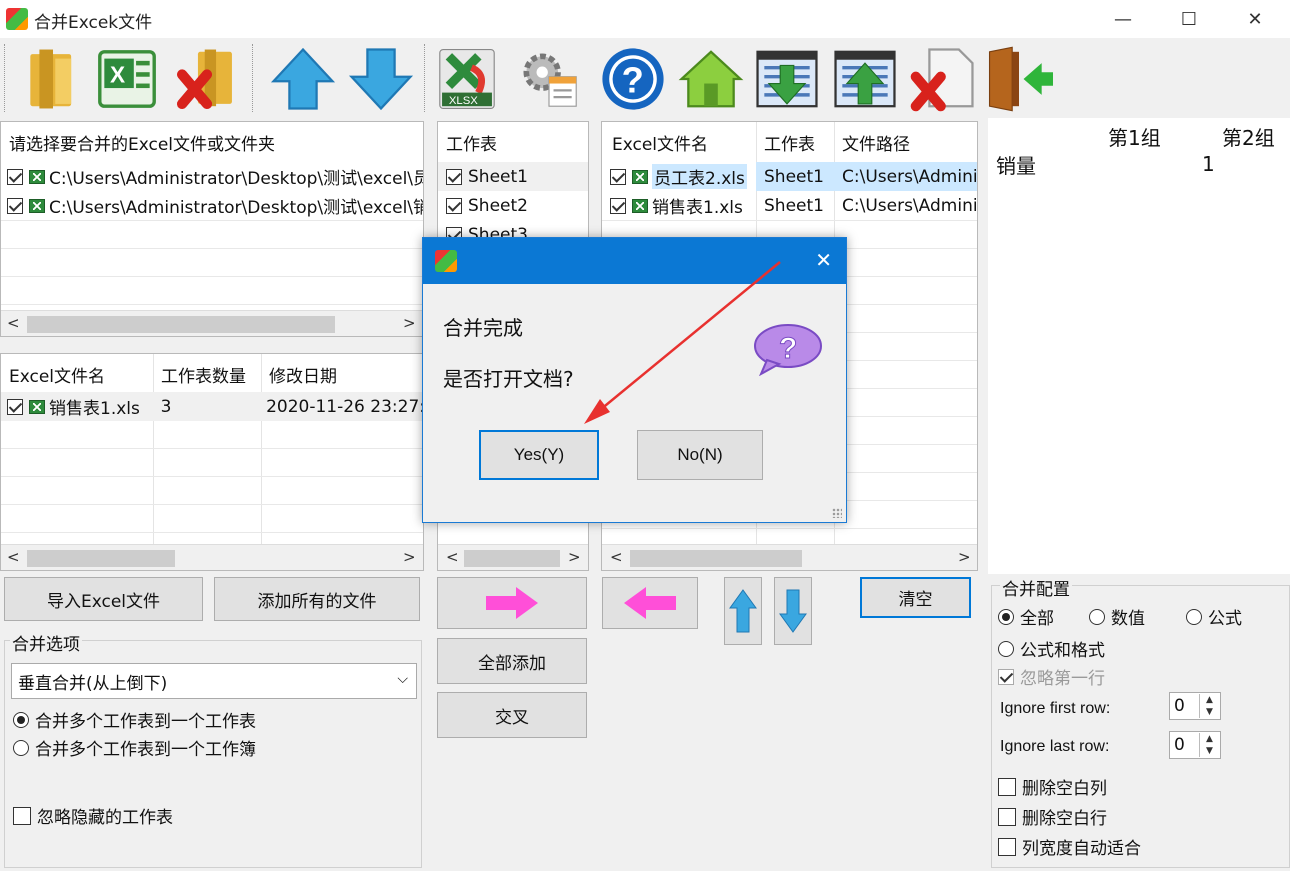  What do you see at coordinates (1062, 651) in the screenshot?
I see `radio-label: 公式和格式` at bounding box center [1062, 651].